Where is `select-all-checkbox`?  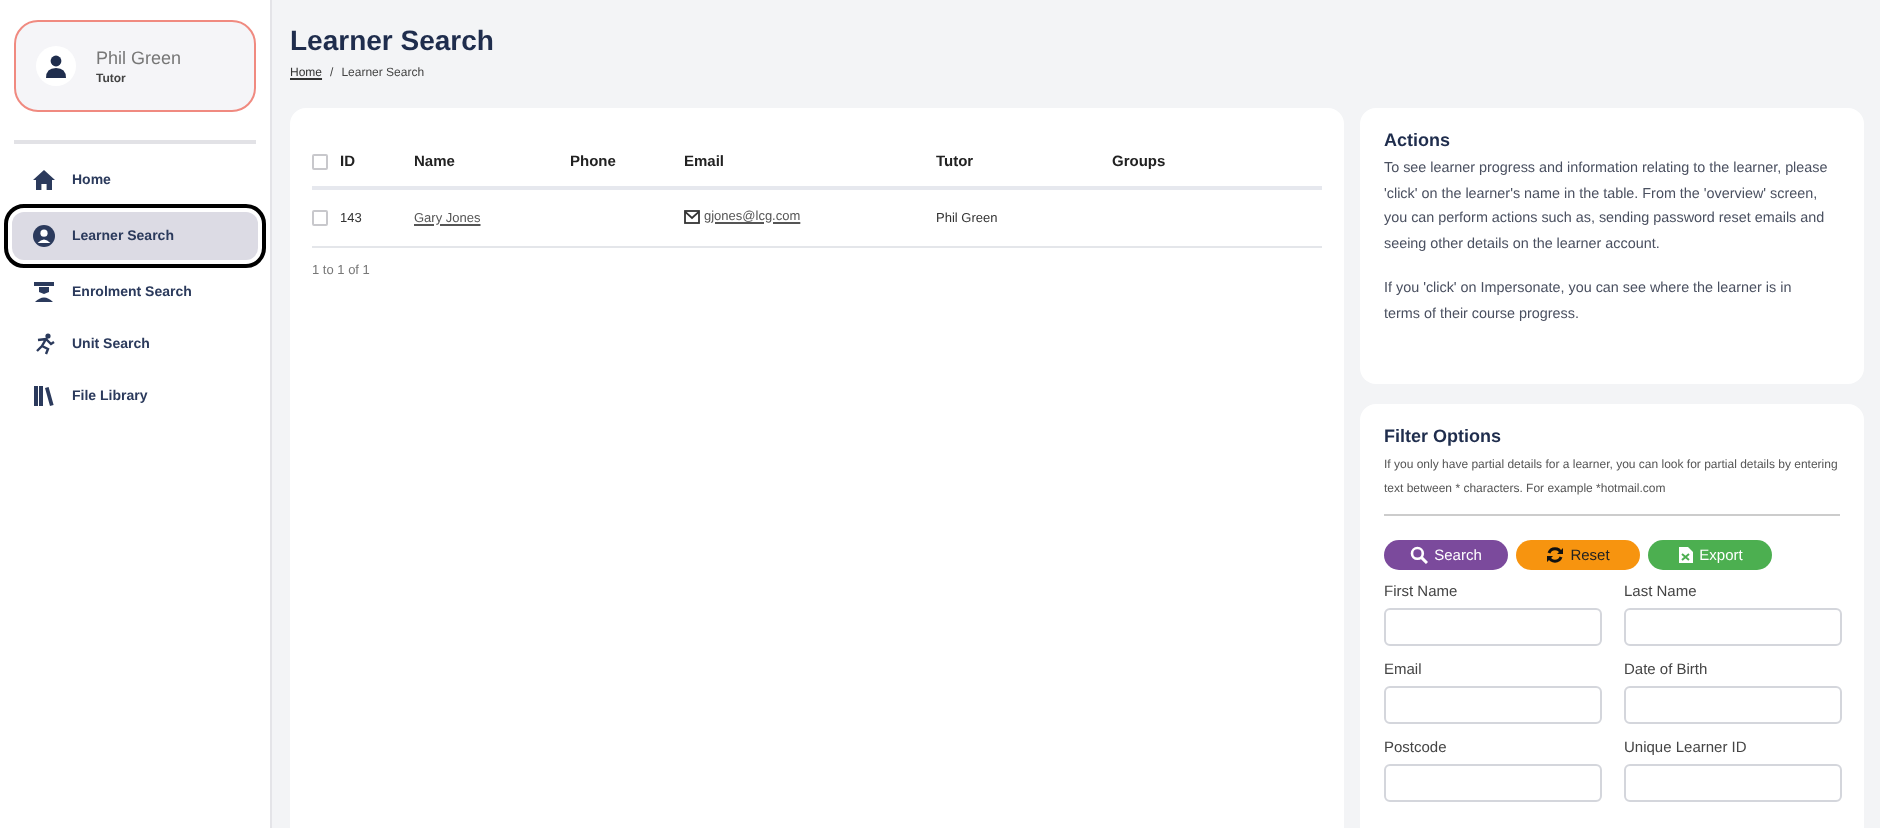 select-all-checkbox is located at coordinates (320, 161).